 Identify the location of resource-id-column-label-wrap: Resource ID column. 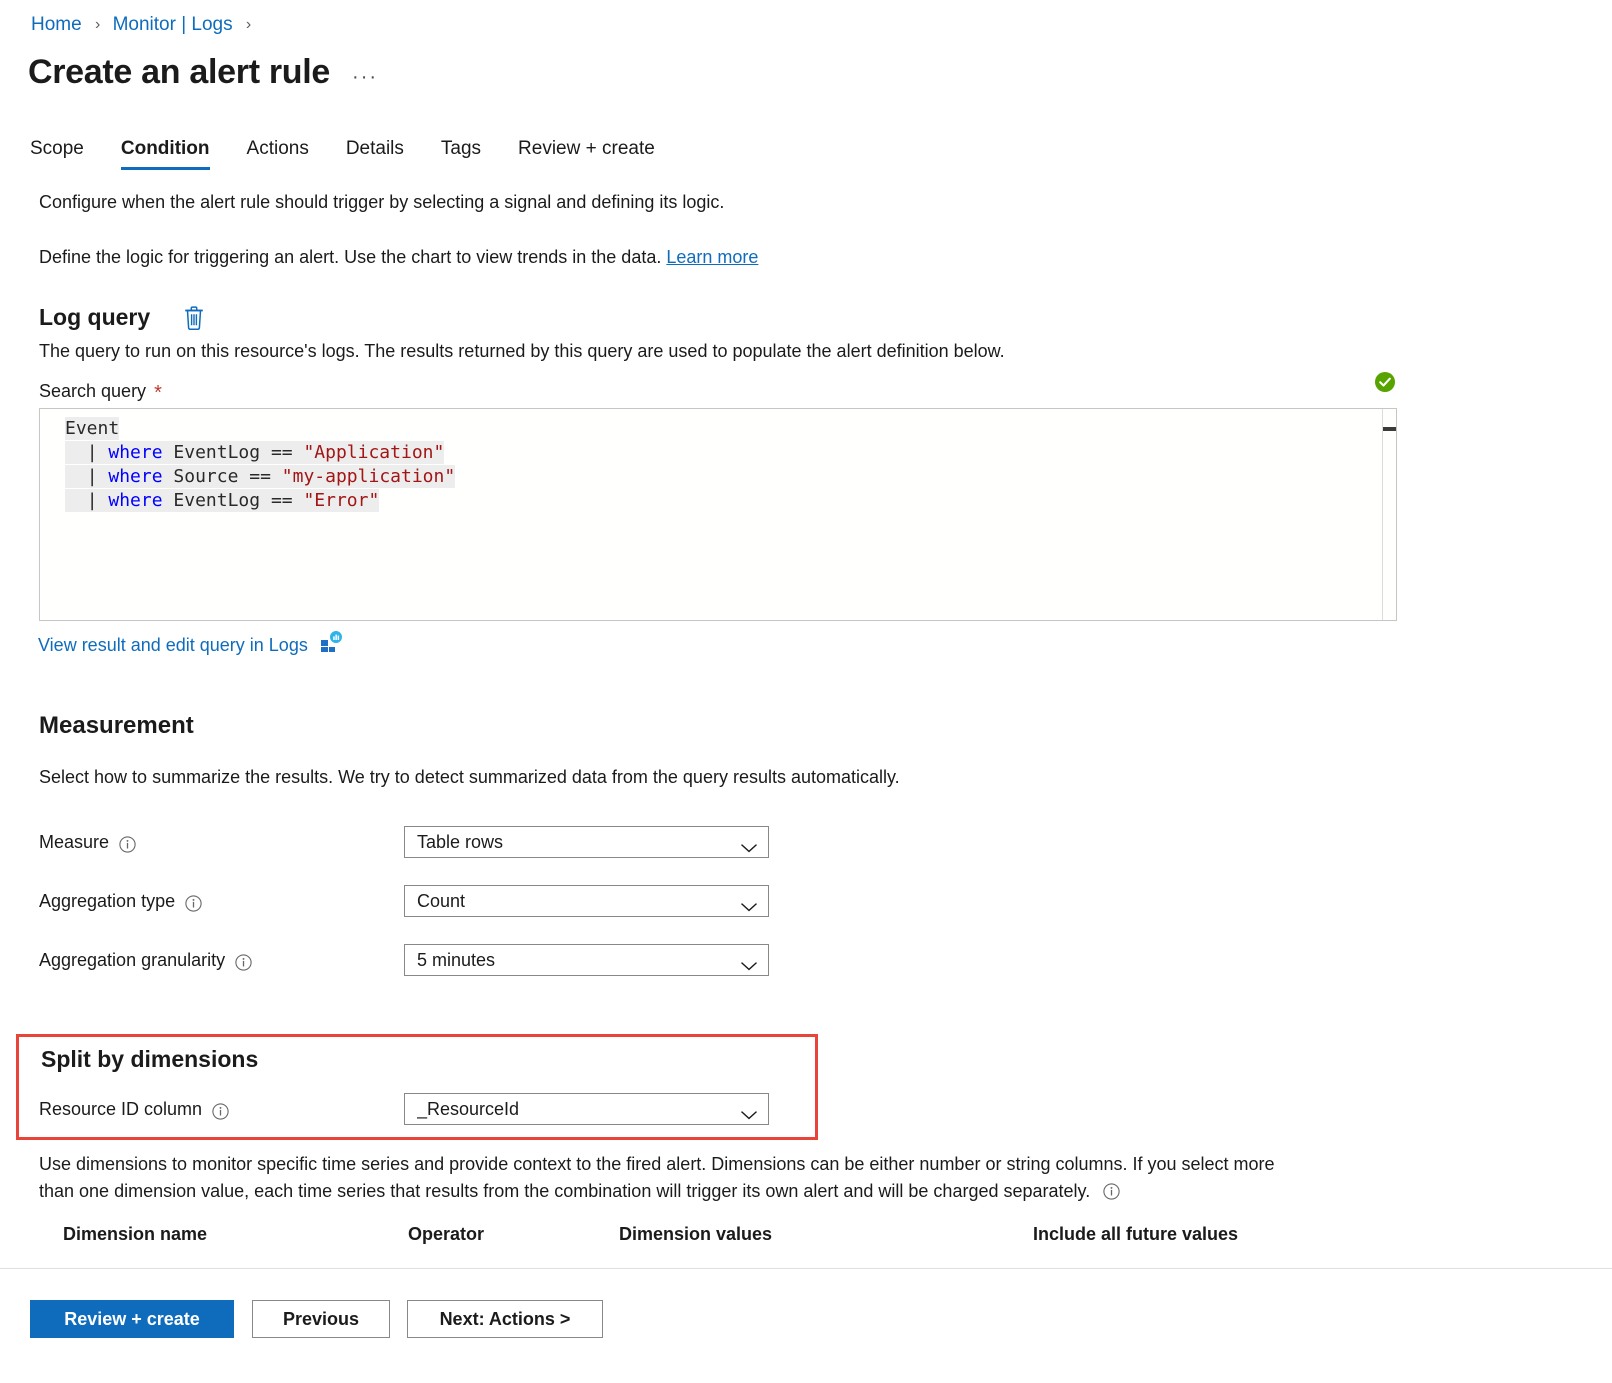
(221, 1109).